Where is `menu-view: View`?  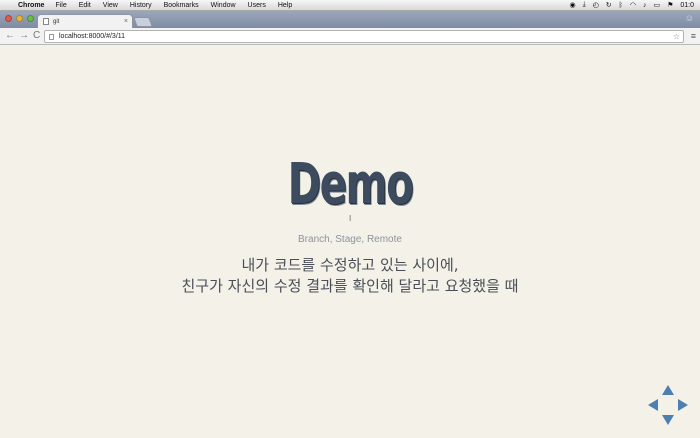
menu-view: View is located at coordinates (110, 5).